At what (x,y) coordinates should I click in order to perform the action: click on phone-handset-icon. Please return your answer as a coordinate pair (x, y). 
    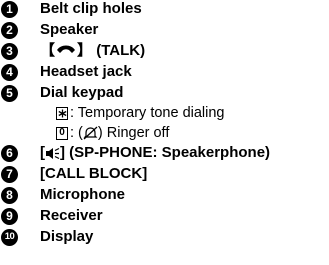
    Looking at the image, I should click on (66, 49).